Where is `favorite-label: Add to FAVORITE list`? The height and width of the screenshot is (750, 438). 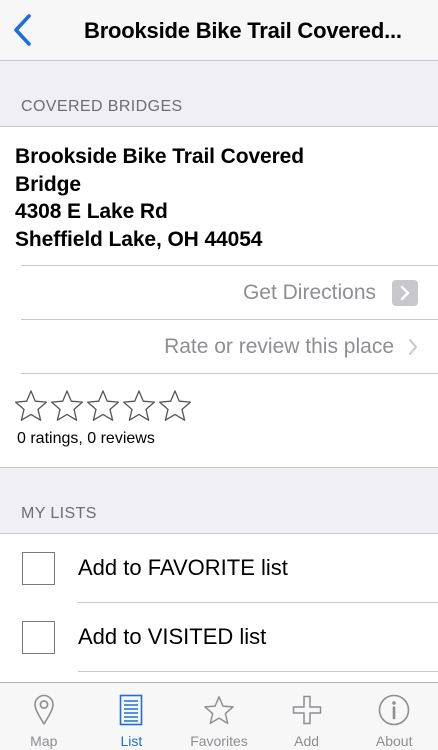 favorite-label: Add to FAVORITE list is located at coordinates (183, 567).